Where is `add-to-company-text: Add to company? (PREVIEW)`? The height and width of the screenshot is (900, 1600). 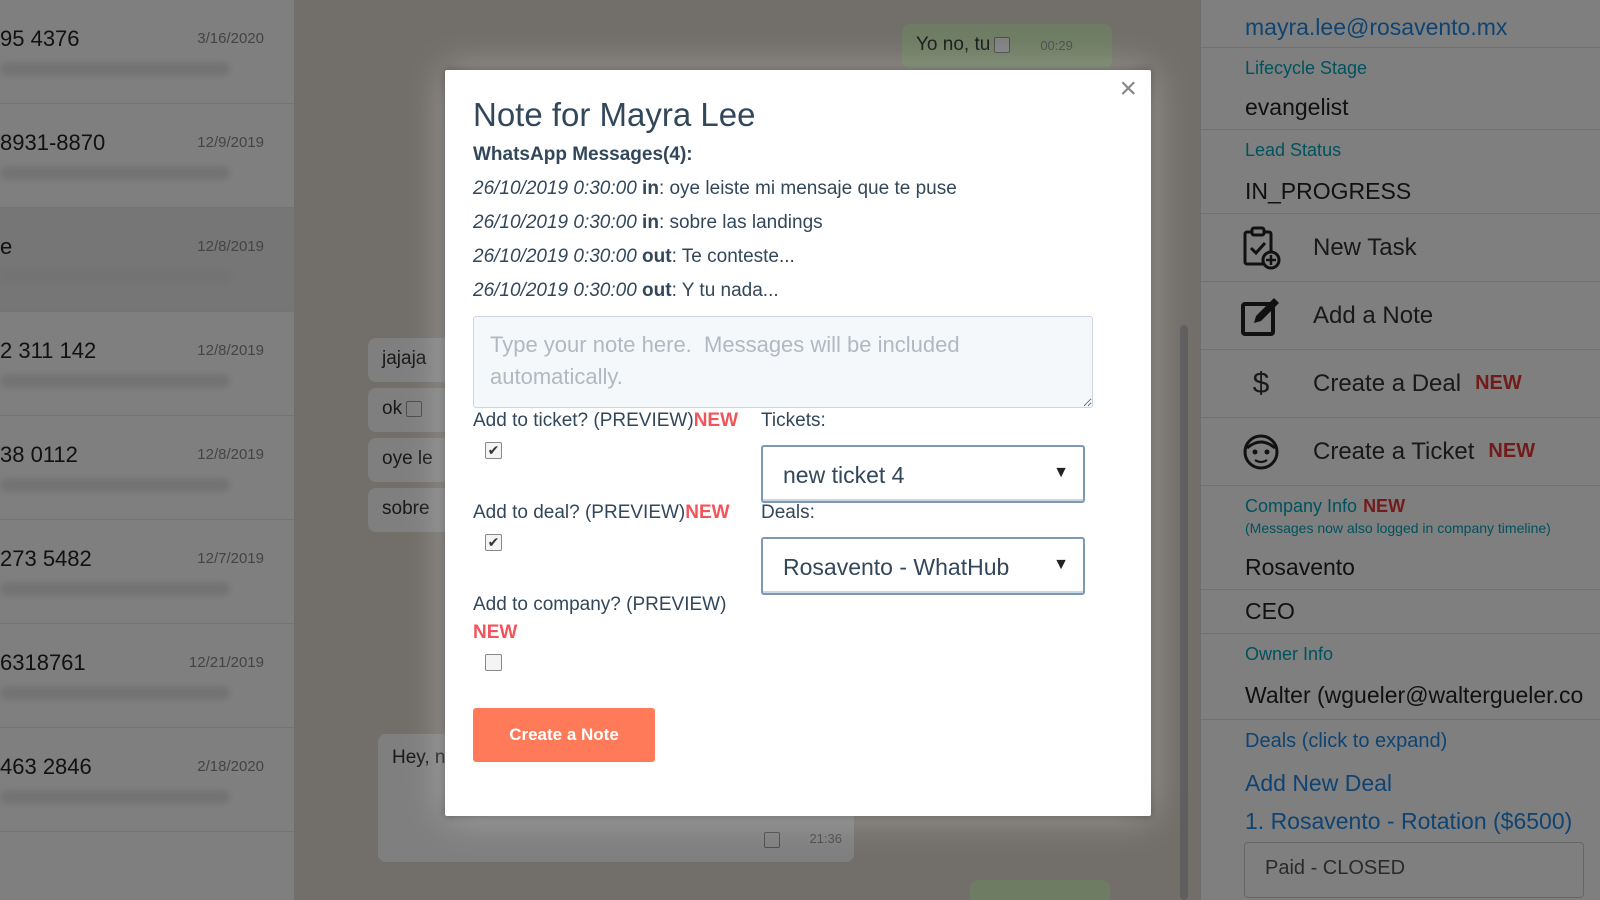
add-to-company-text: Add to company? (PREVIEW) is located at coordinates (600, 604).